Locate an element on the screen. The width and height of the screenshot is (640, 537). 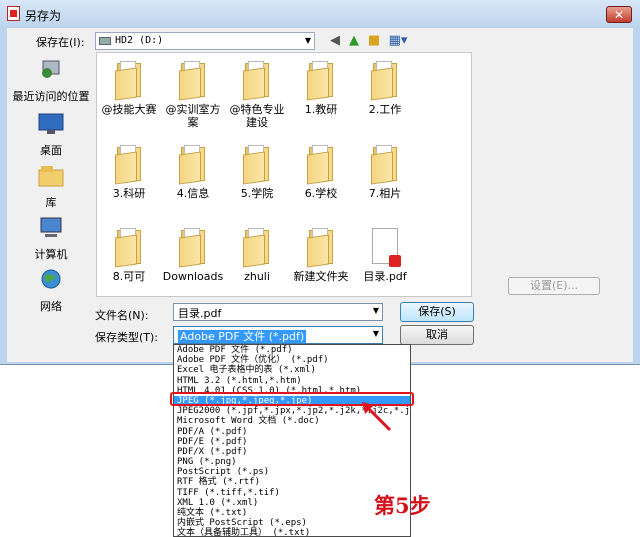
file-name: 1.教研 is located at coordinates (321, 109).